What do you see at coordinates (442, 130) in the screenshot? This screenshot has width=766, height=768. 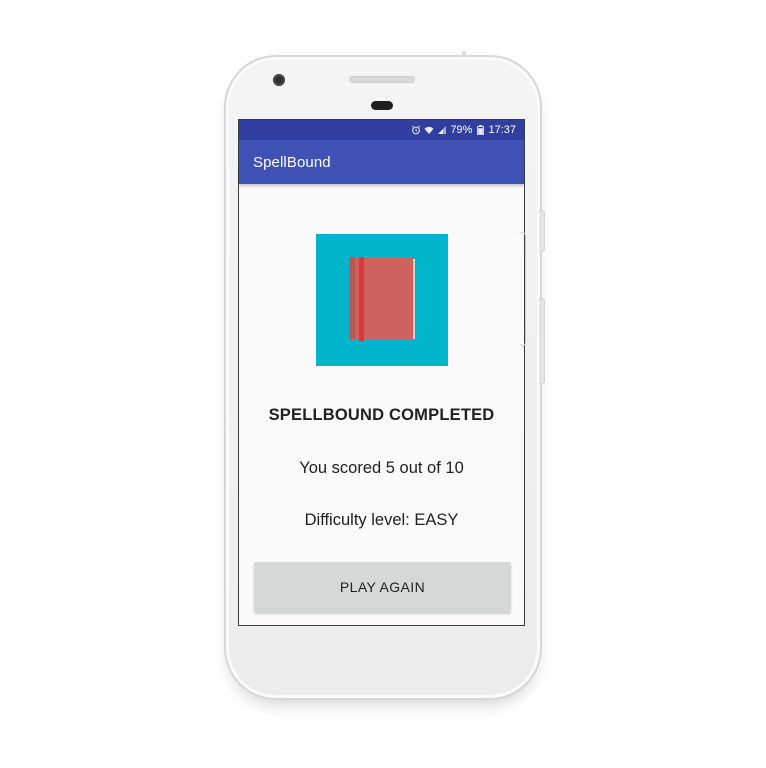 I see `signal-icon` at bounding box center [442, 130].